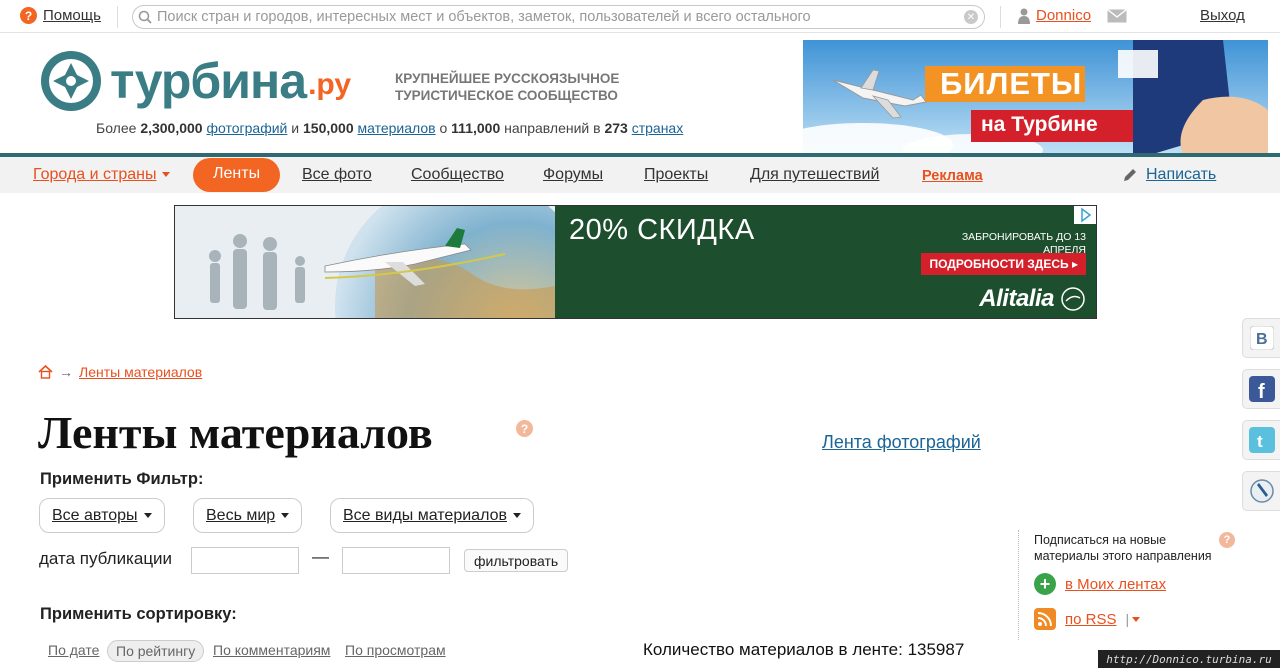 Image resolution: width=1280 pixels, height=668 pixels. I want to click on clear-icon: ✕, so click(971, 17).